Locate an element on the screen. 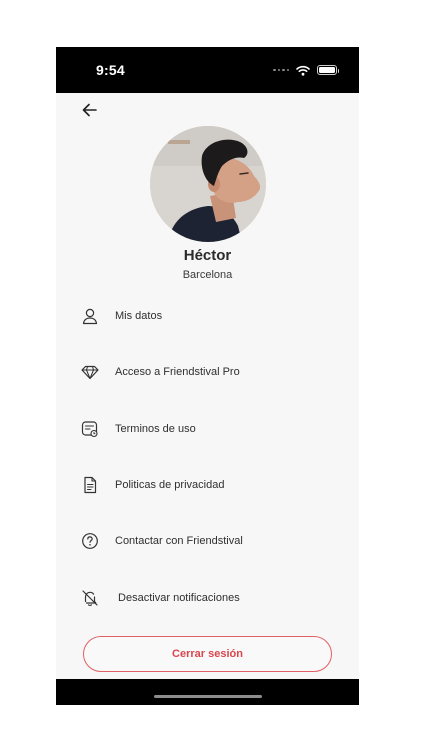  menu-item-label: Terminos de uso is located at coordinates (155, 429).